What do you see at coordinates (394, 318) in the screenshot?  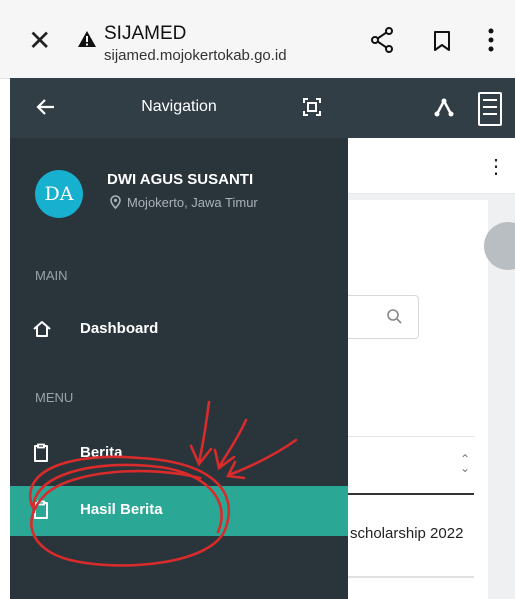 I see `search-icon` at bounding box center [394, 318].